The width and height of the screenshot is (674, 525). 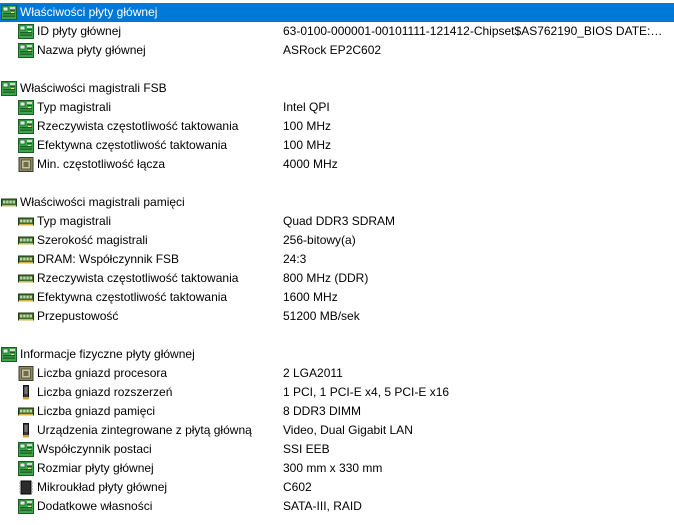 I want to click on section-title: Właściwości magistrali pamięci, so click(x=102, y=202).